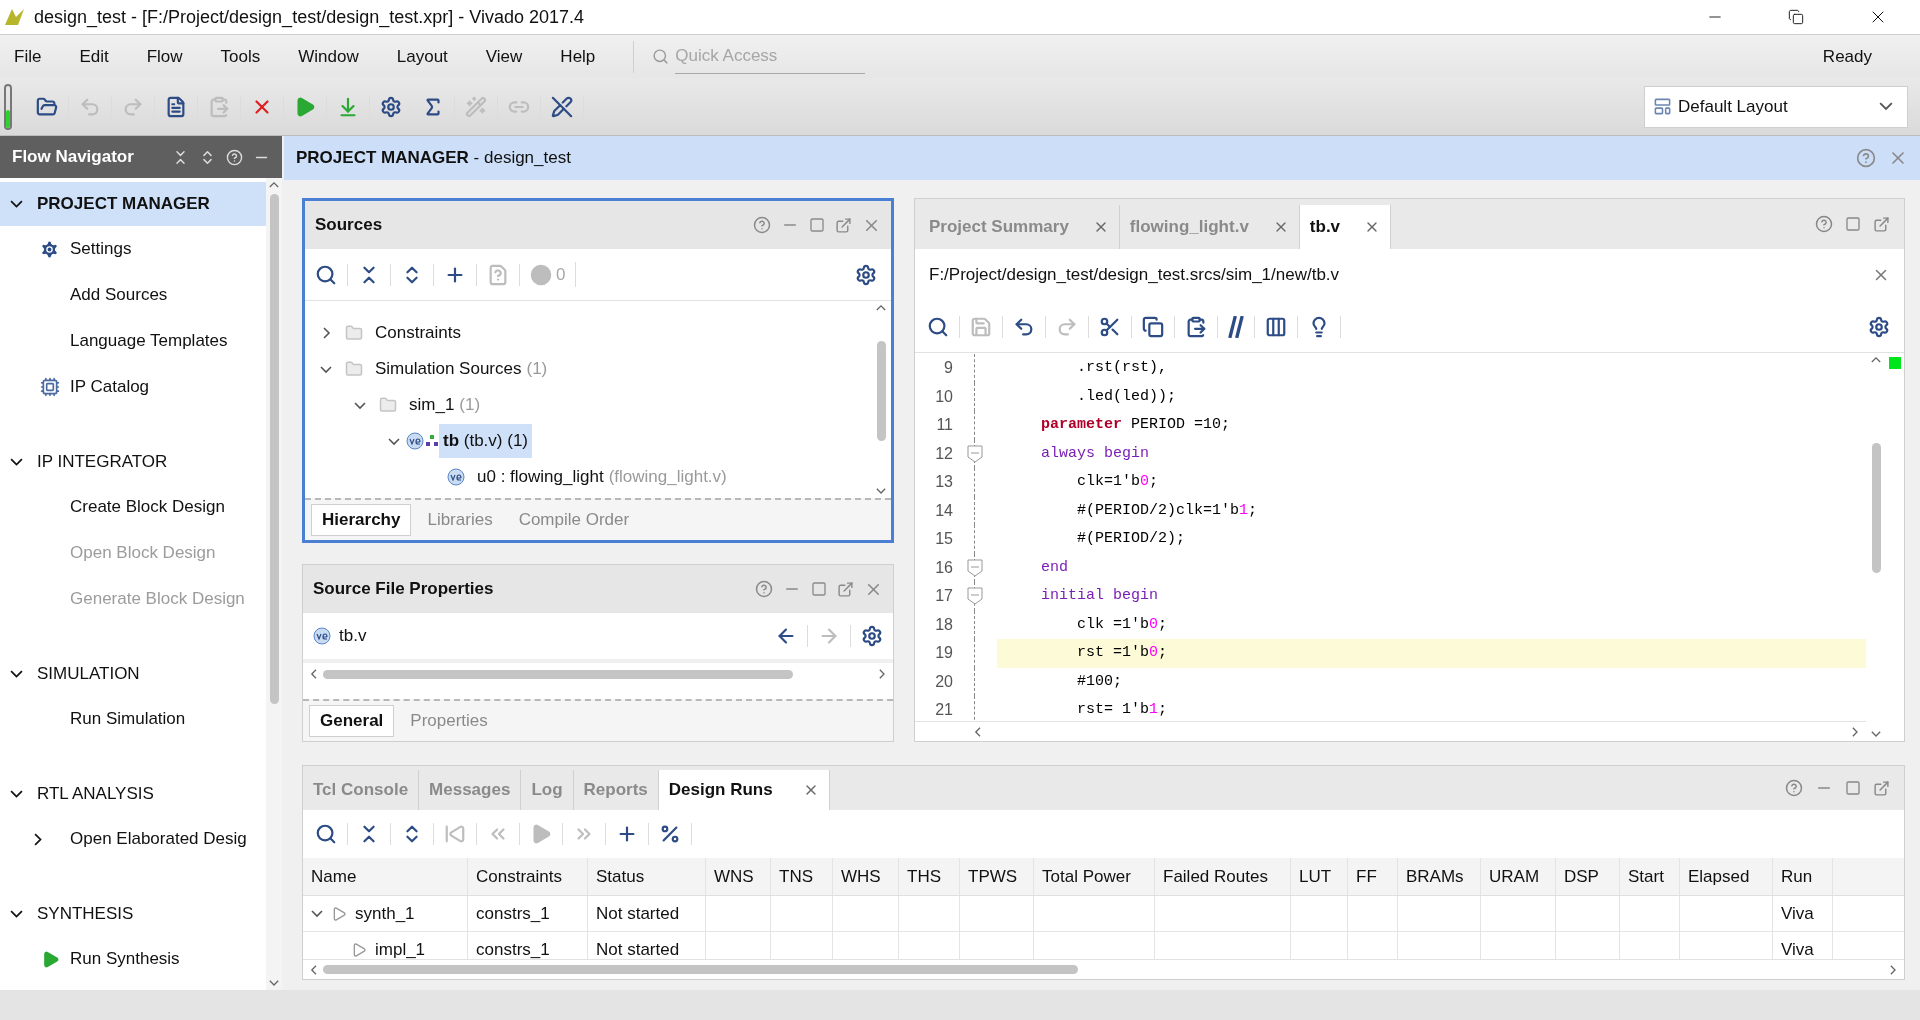  Describe the element at coordinates (28, 56) in the screenshot. I see `menu-item: File` at that location.